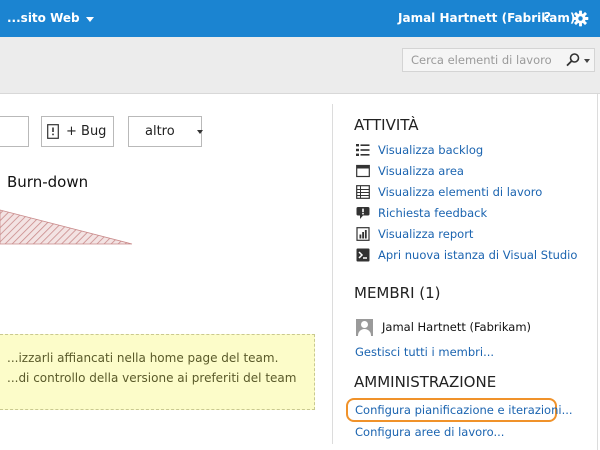 The image size is (600, 450). I want to click on activity-label: Visualizza backlog, so click(431, 150).